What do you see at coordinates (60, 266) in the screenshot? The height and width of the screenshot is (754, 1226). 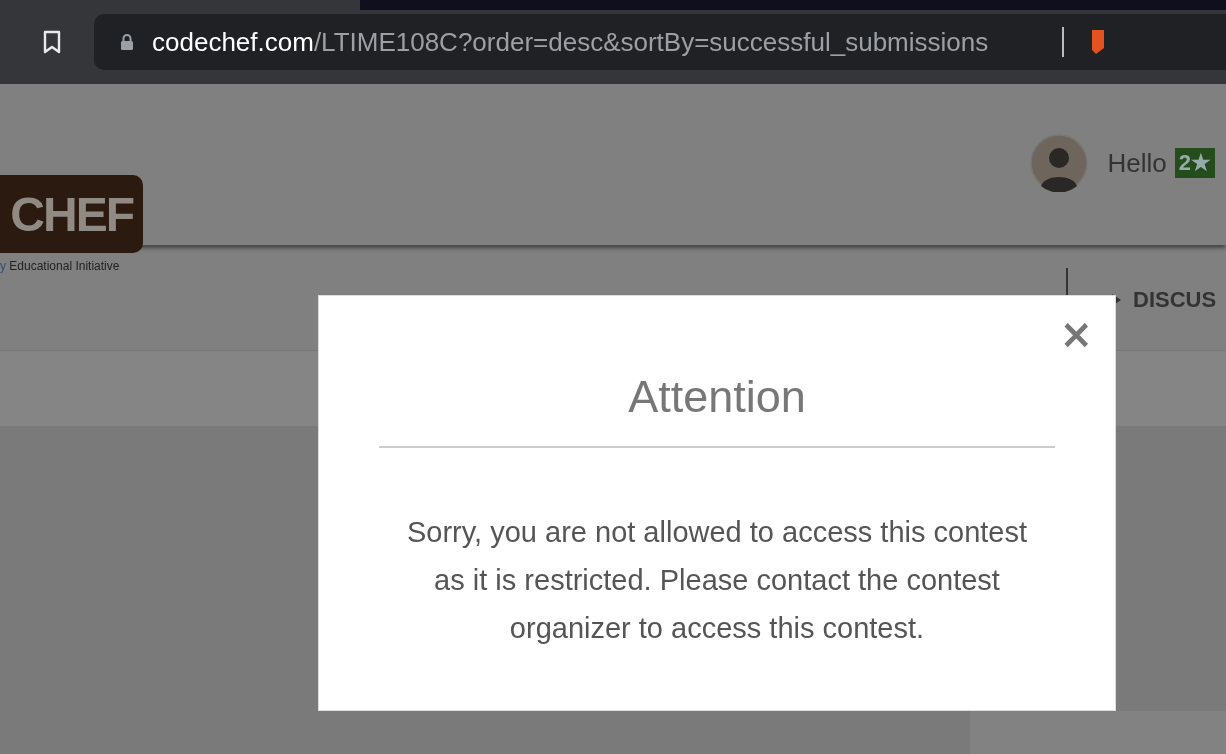 I see `logo-tagline: y Educational Initiative` at bounding box center [60, 266].